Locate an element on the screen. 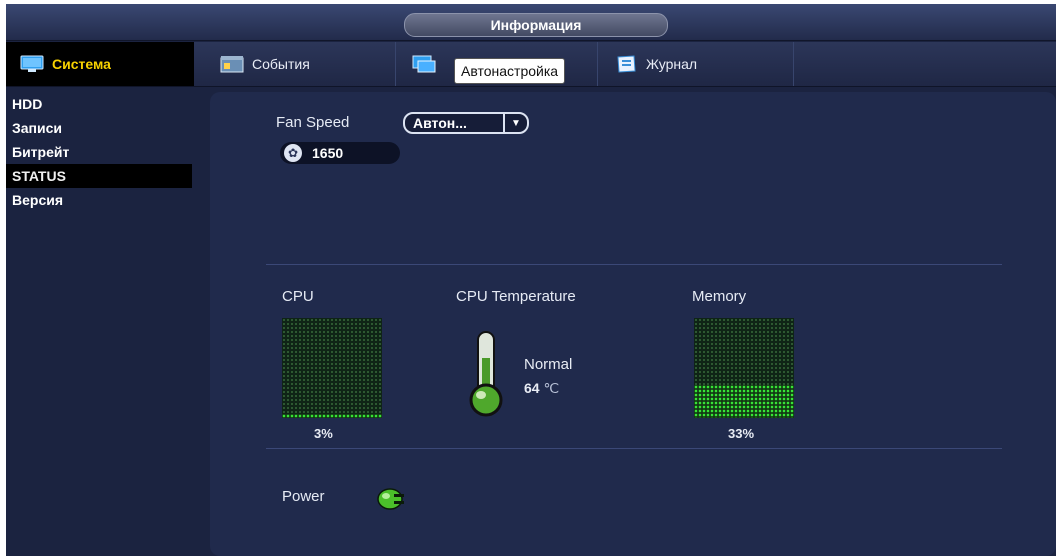 Image resolution: width=1056 pixels, height=556 pixels. tab-label: События is located at coordinates (281, 64).